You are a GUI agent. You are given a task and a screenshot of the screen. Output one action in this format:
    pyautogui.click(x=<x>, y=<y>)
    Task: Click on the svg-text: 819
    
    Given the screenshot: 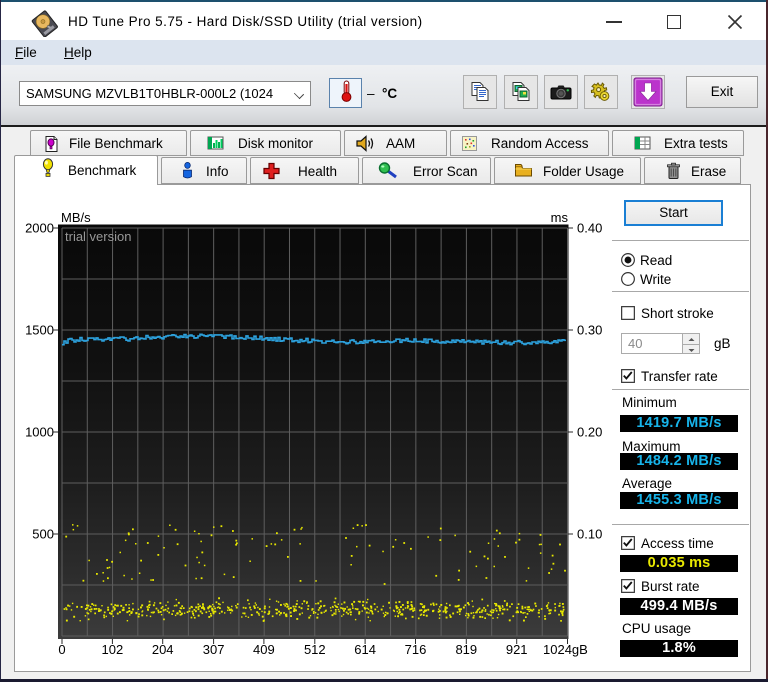 What is the action you would take?
    pyautogui.click(x=466, y=649)
    